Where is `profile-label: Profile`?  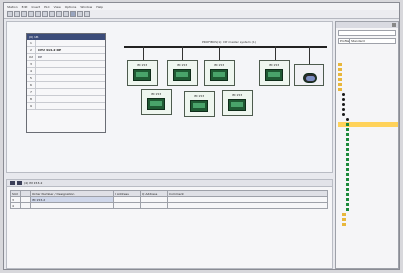
profile-label: Profile is located at coordinates (345, 41).